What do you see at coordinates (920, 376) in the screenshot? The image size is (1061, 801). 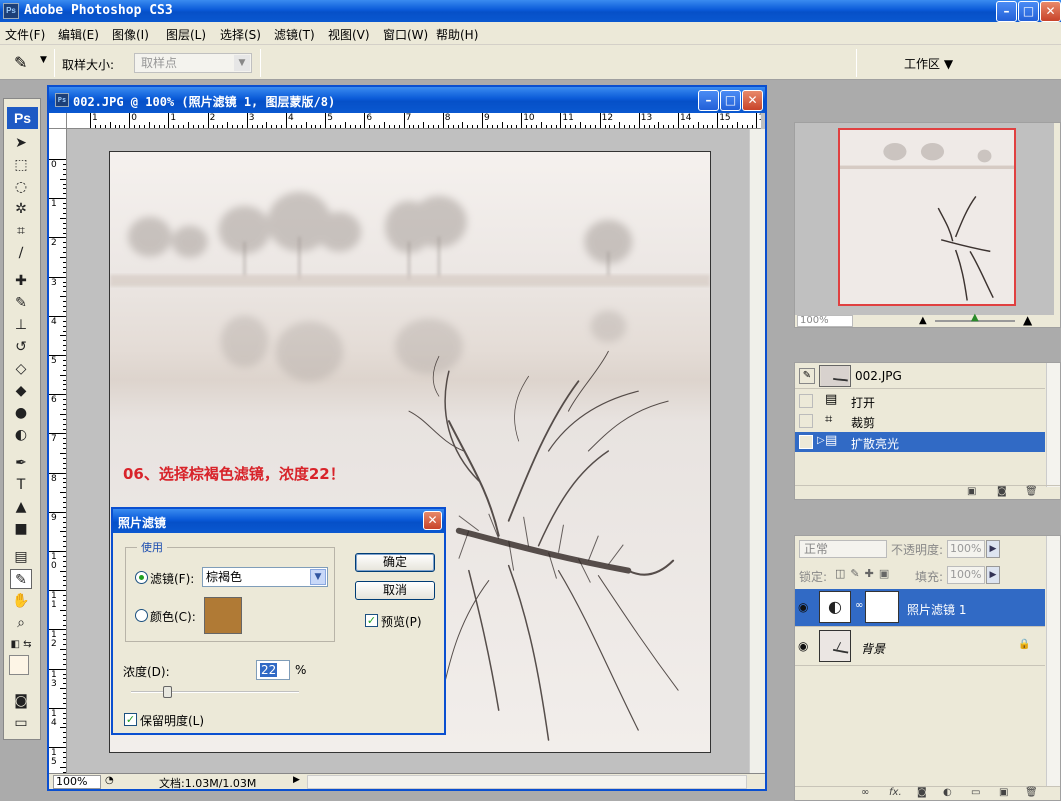 I see `history-snapshot: ✎ 002.JPG` at bounding box center [920, 376].